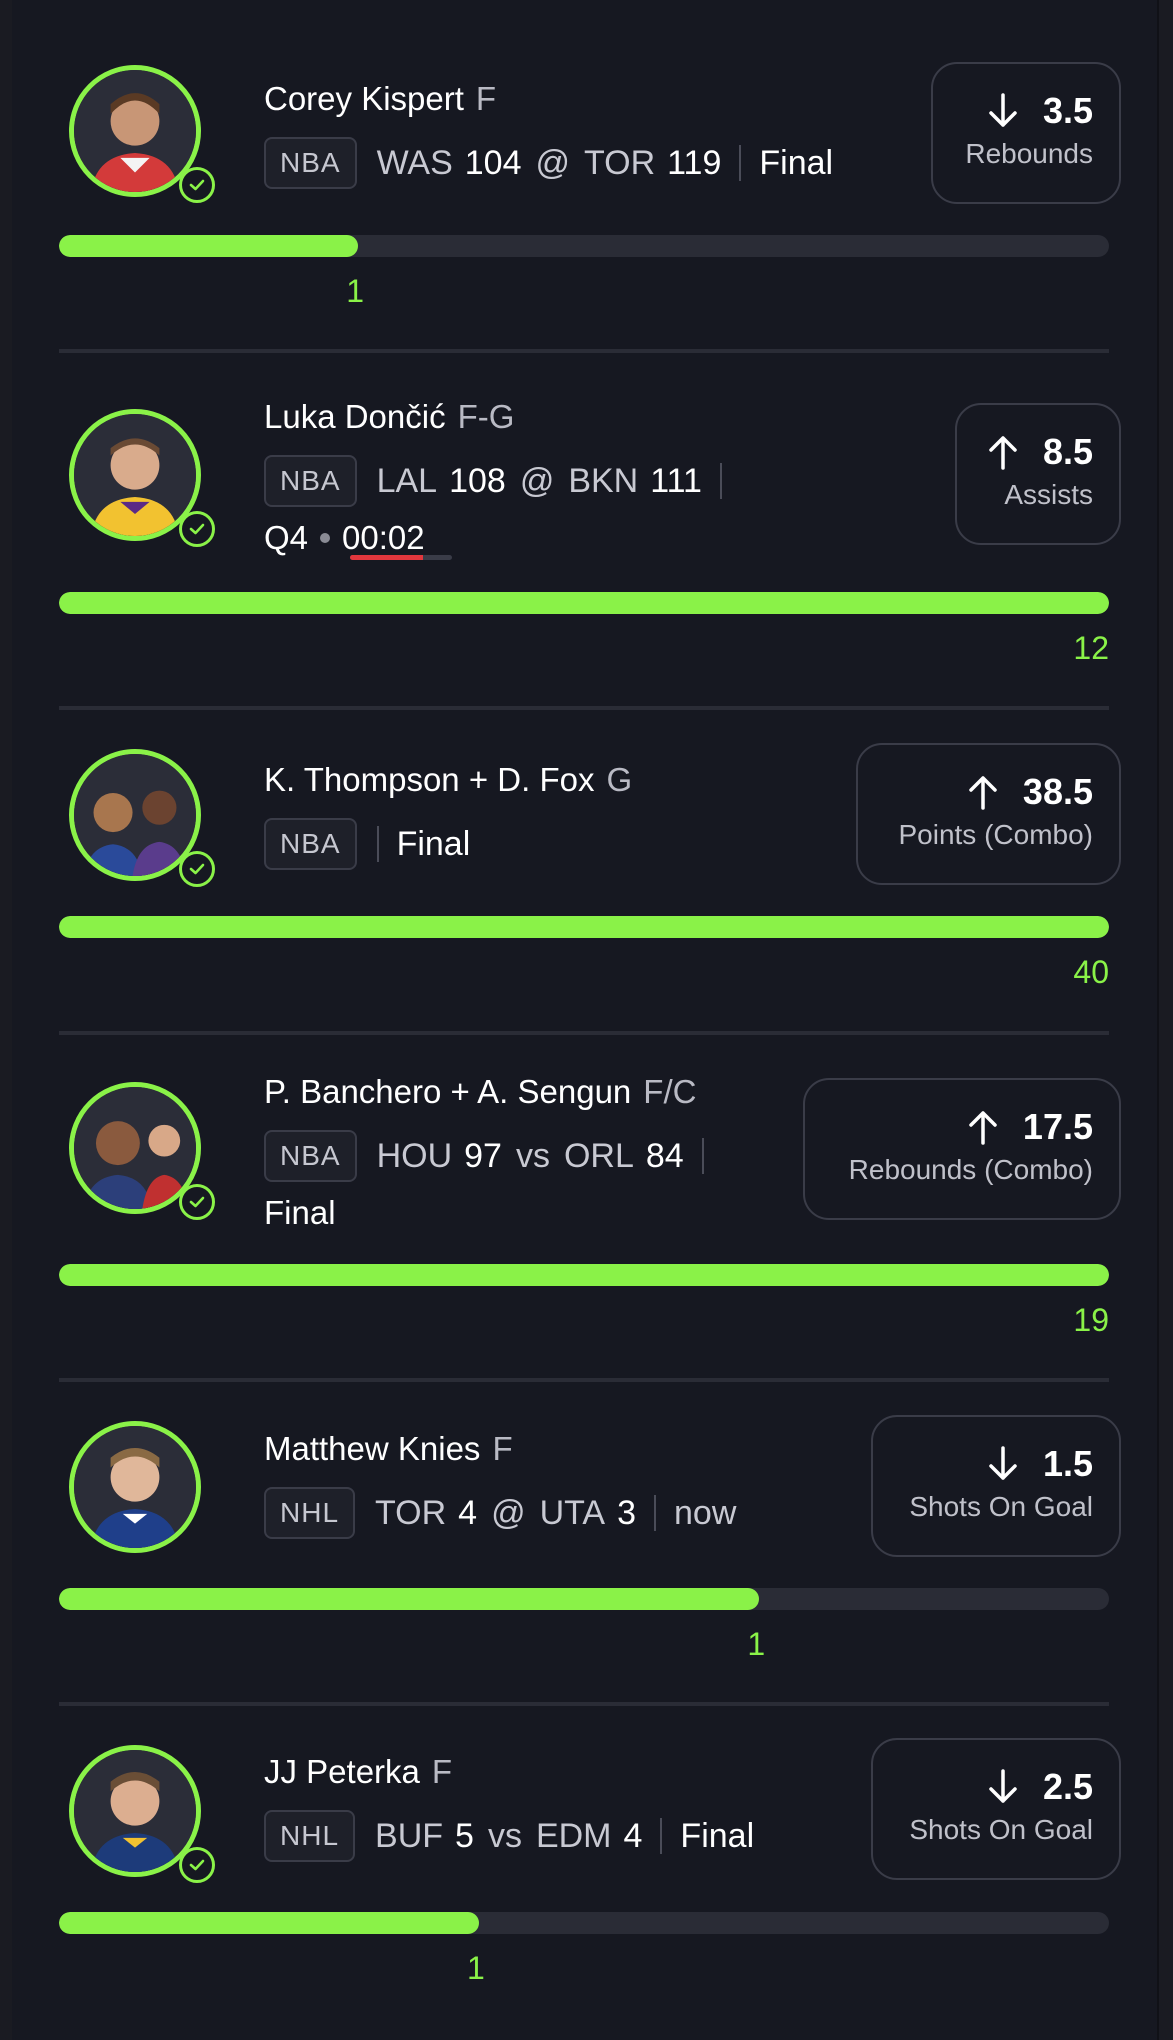 This screenshot has width=1173, height=2040. What do you see at coordinates (448, 1091) in the screenshot?
I see `player-name: P. Banchero + A. Sengun` at bounding box center [448, 1091].